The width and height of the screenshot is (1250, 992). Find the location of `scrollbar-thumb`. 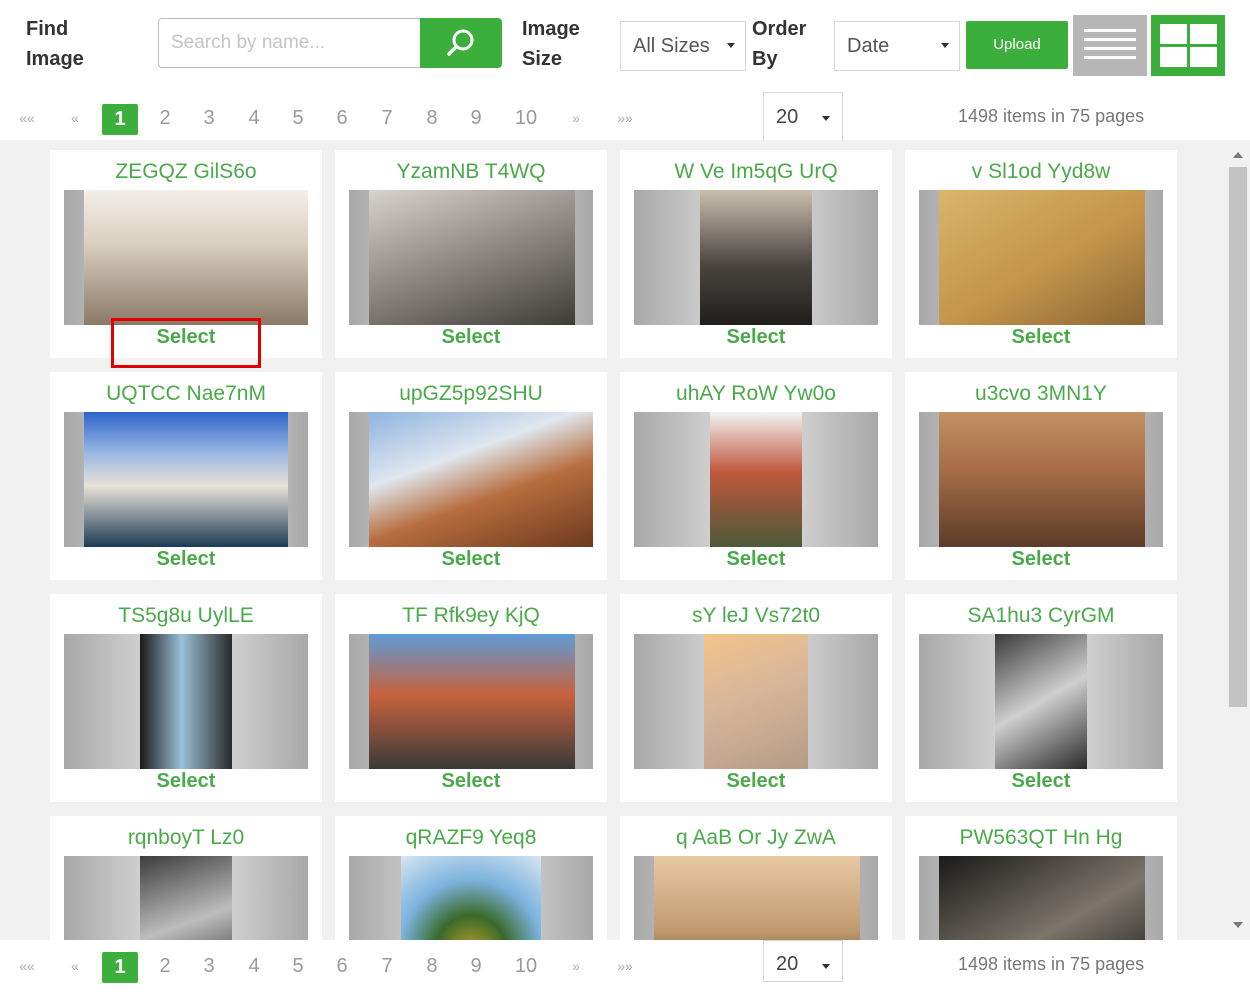

scrollbar-thumb is located at coordinates (1238, 437).